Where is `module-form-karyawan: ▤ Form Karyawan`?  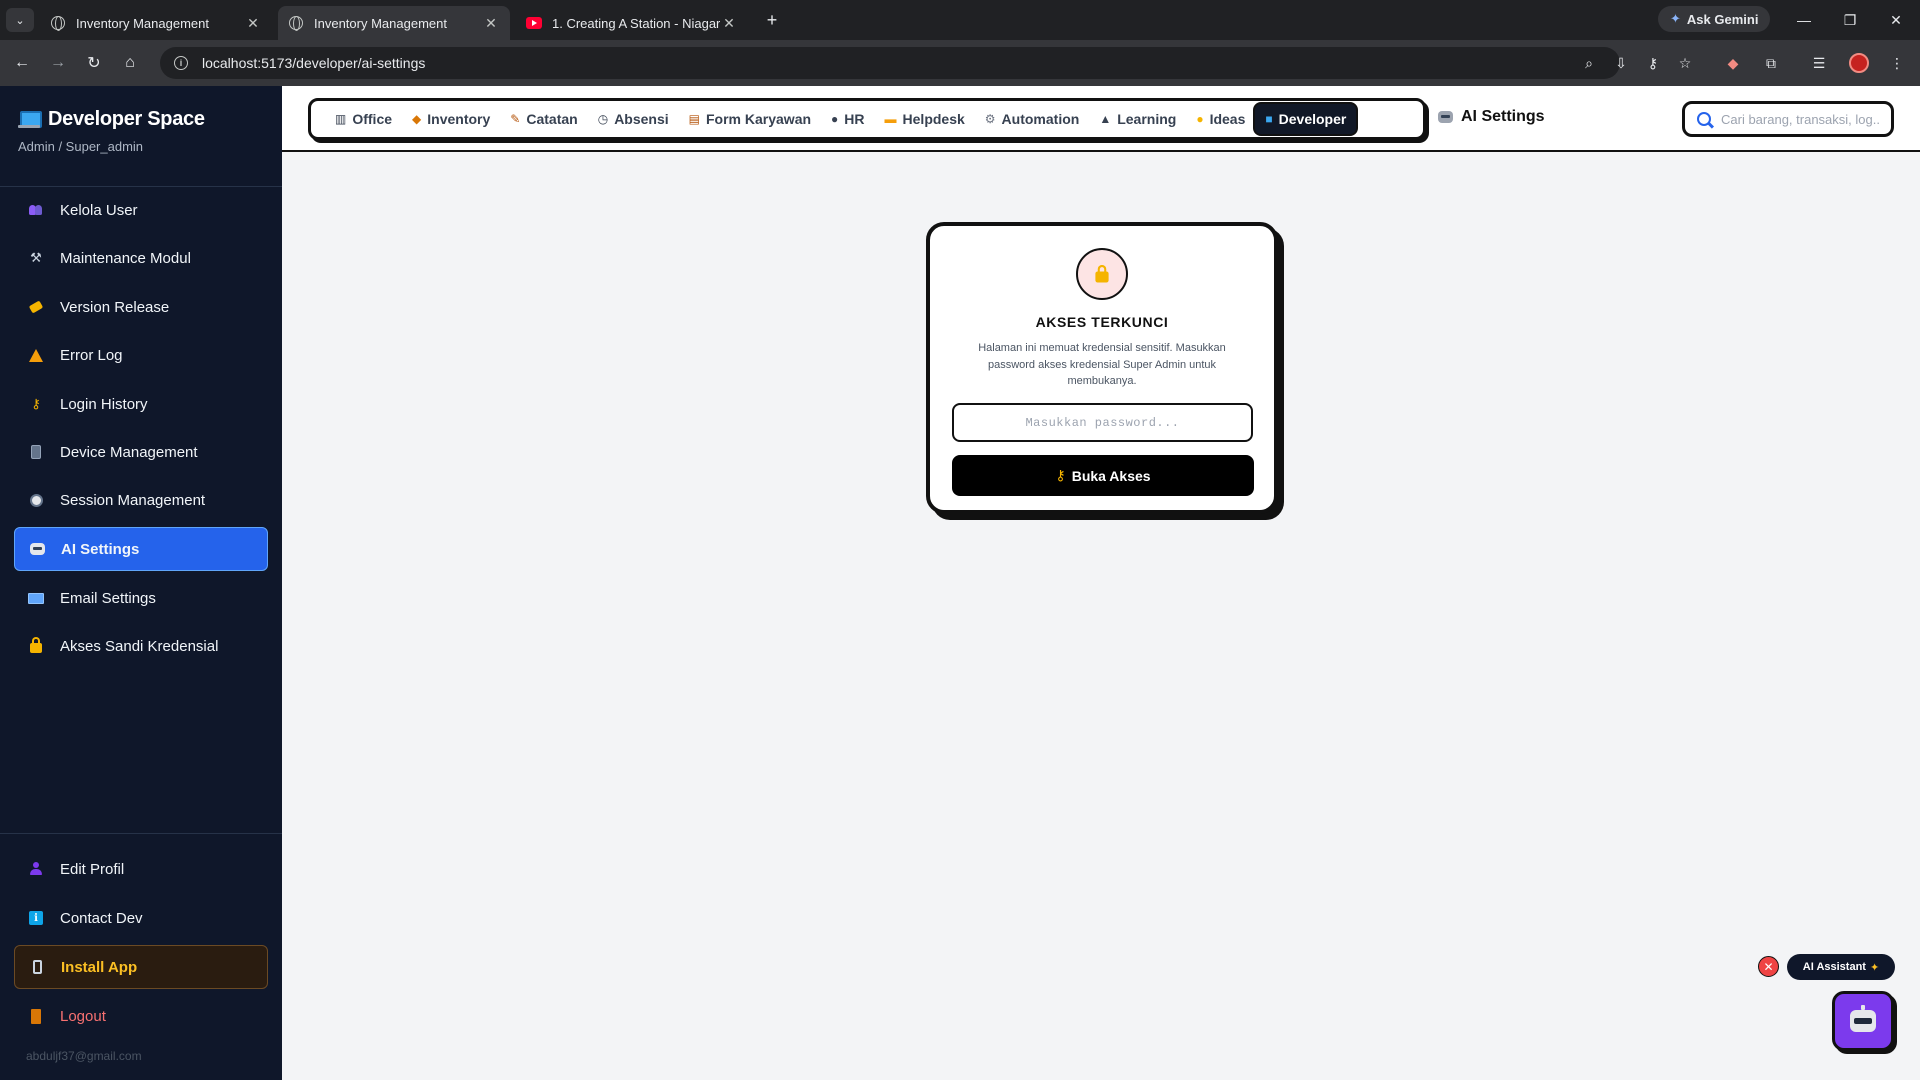
module-form-karyawan: ▤ Form Karyawan is located at coordinates (750, 119).